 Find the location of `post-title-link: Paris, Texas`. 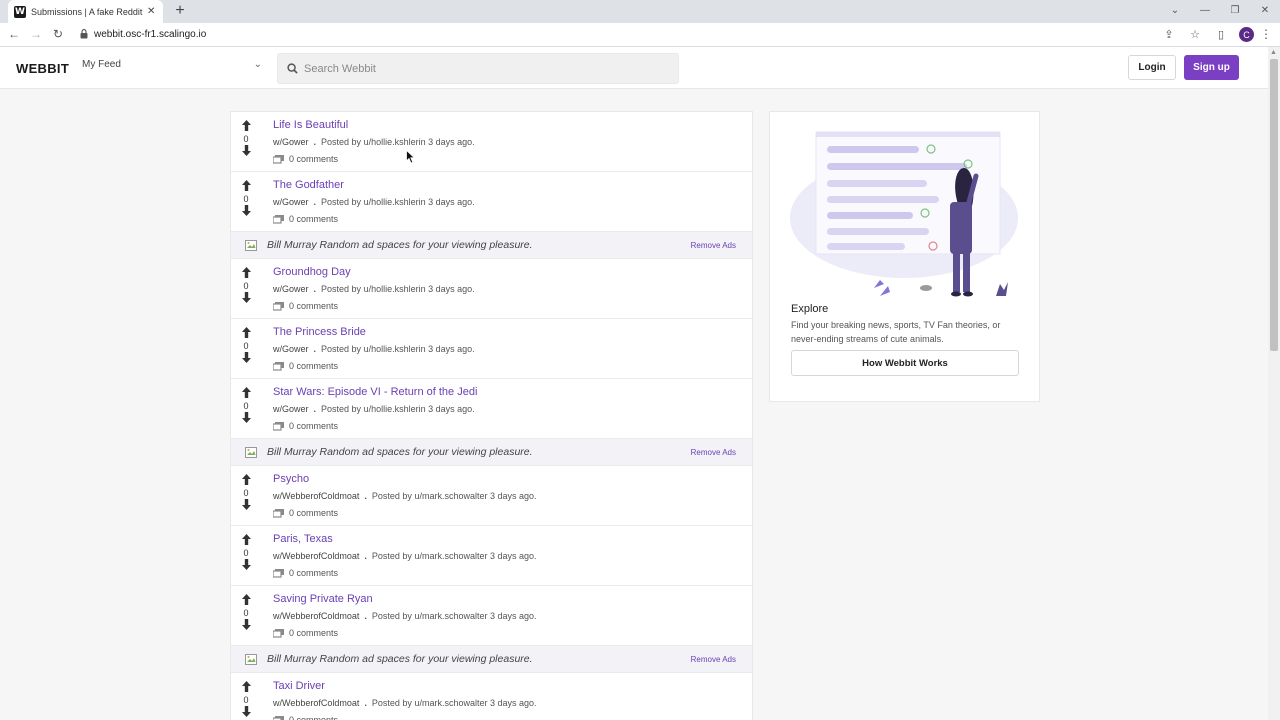

post-title-link: Paris, Texas is located at coordinates (303, 539).